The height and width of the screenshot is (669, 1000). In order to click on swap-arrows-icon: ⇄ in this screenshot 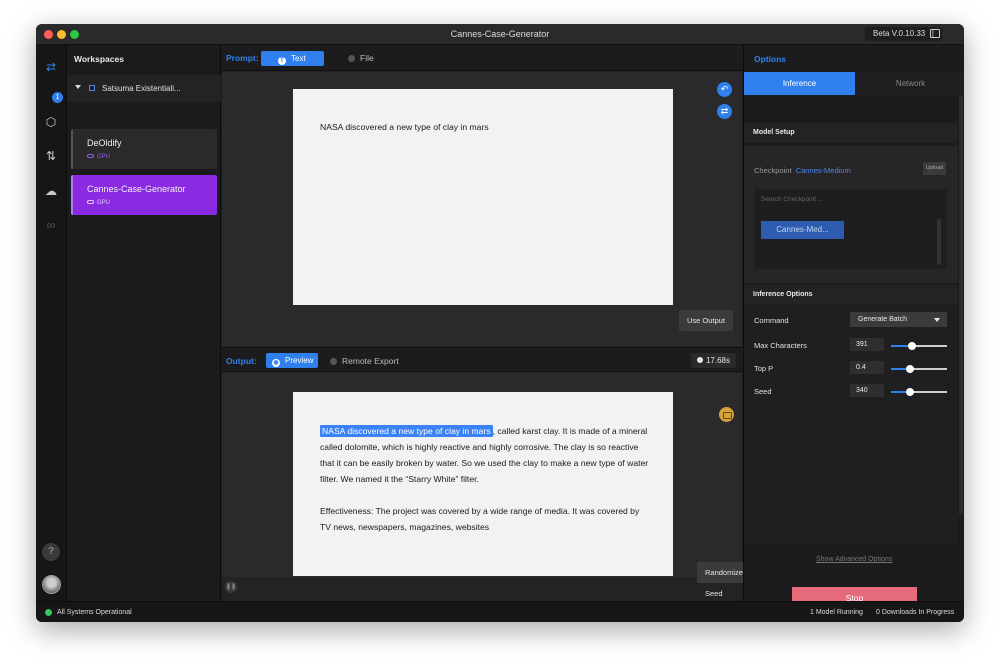, I will do `click(51, 67)`.